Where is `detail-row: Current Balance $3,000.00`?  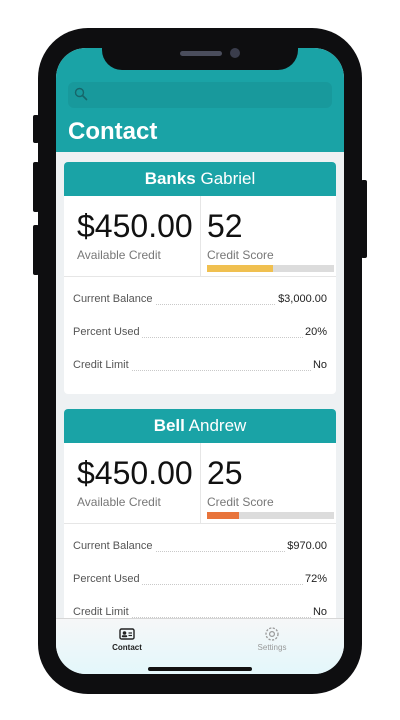 detail-row: Current Balance $3,000.00 is located at coordinates (200, 299).